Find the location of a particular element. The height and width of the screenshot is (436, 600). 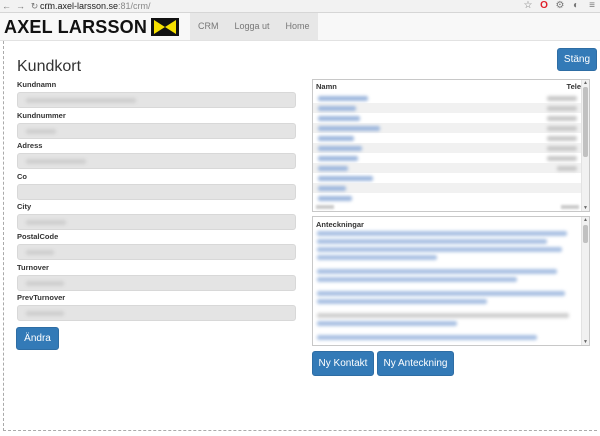

notes-scrollbar: ▲ ▼ is located at coordinates (585, 281).